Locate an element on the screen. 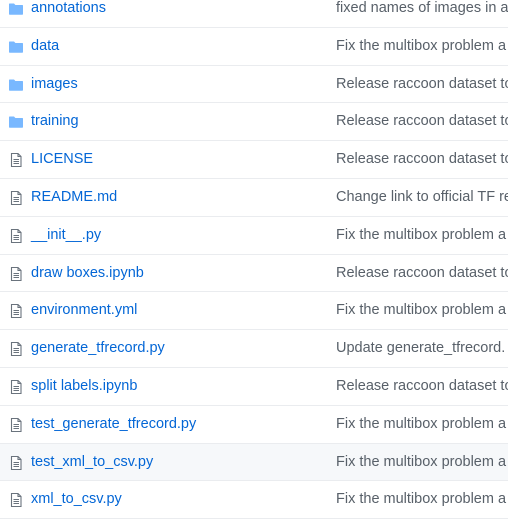  file-name-link: environment.yml is located at coordinates (84, 311).